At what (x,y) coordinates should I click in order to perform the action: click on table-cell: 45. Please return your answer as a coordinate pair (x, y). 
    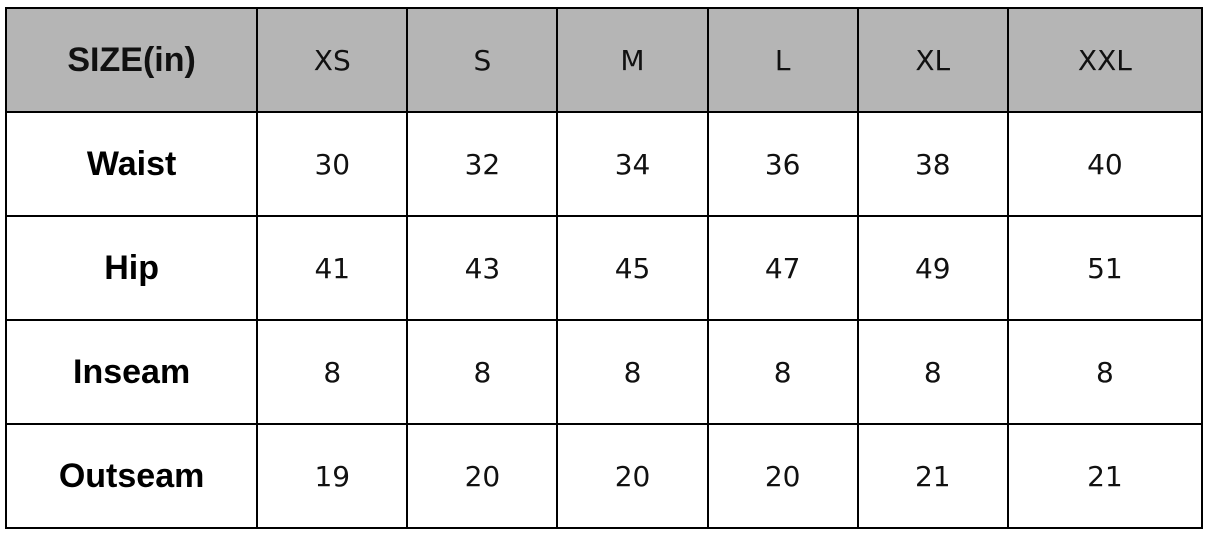
    Looking at the image, I should click on (632, 268).